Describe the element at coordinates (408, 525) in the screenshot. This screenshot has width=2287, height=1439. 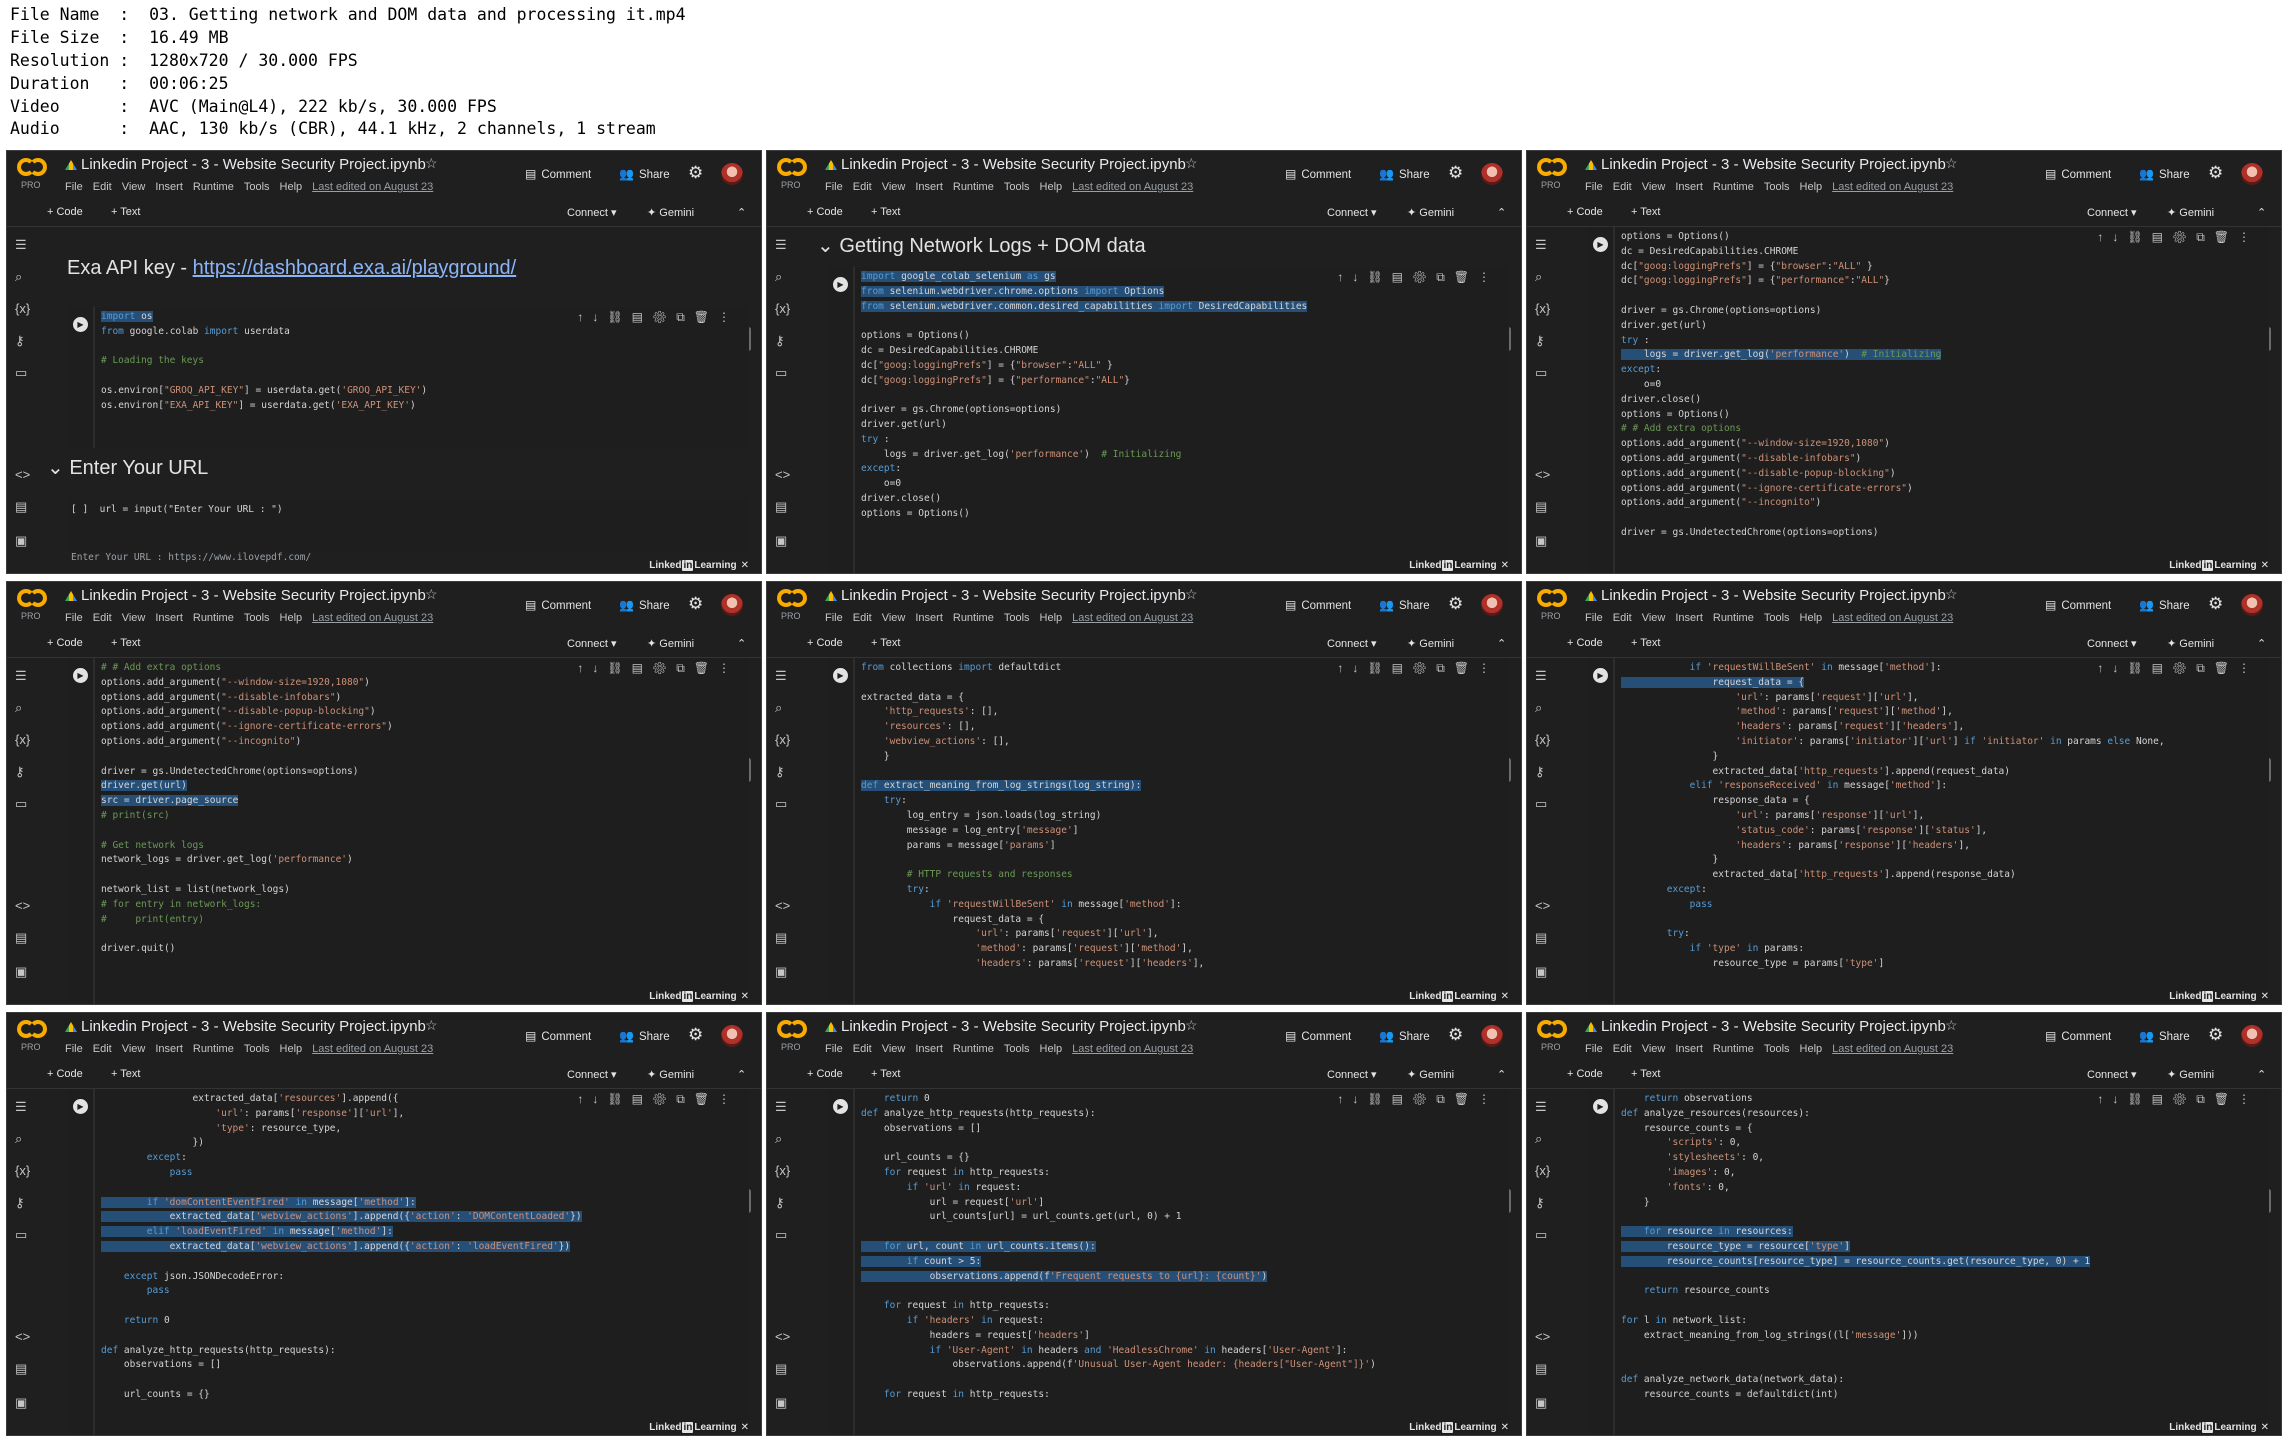
I see `input-code-cell: [ ] url = input("Enter Your URL : ")` at that location.